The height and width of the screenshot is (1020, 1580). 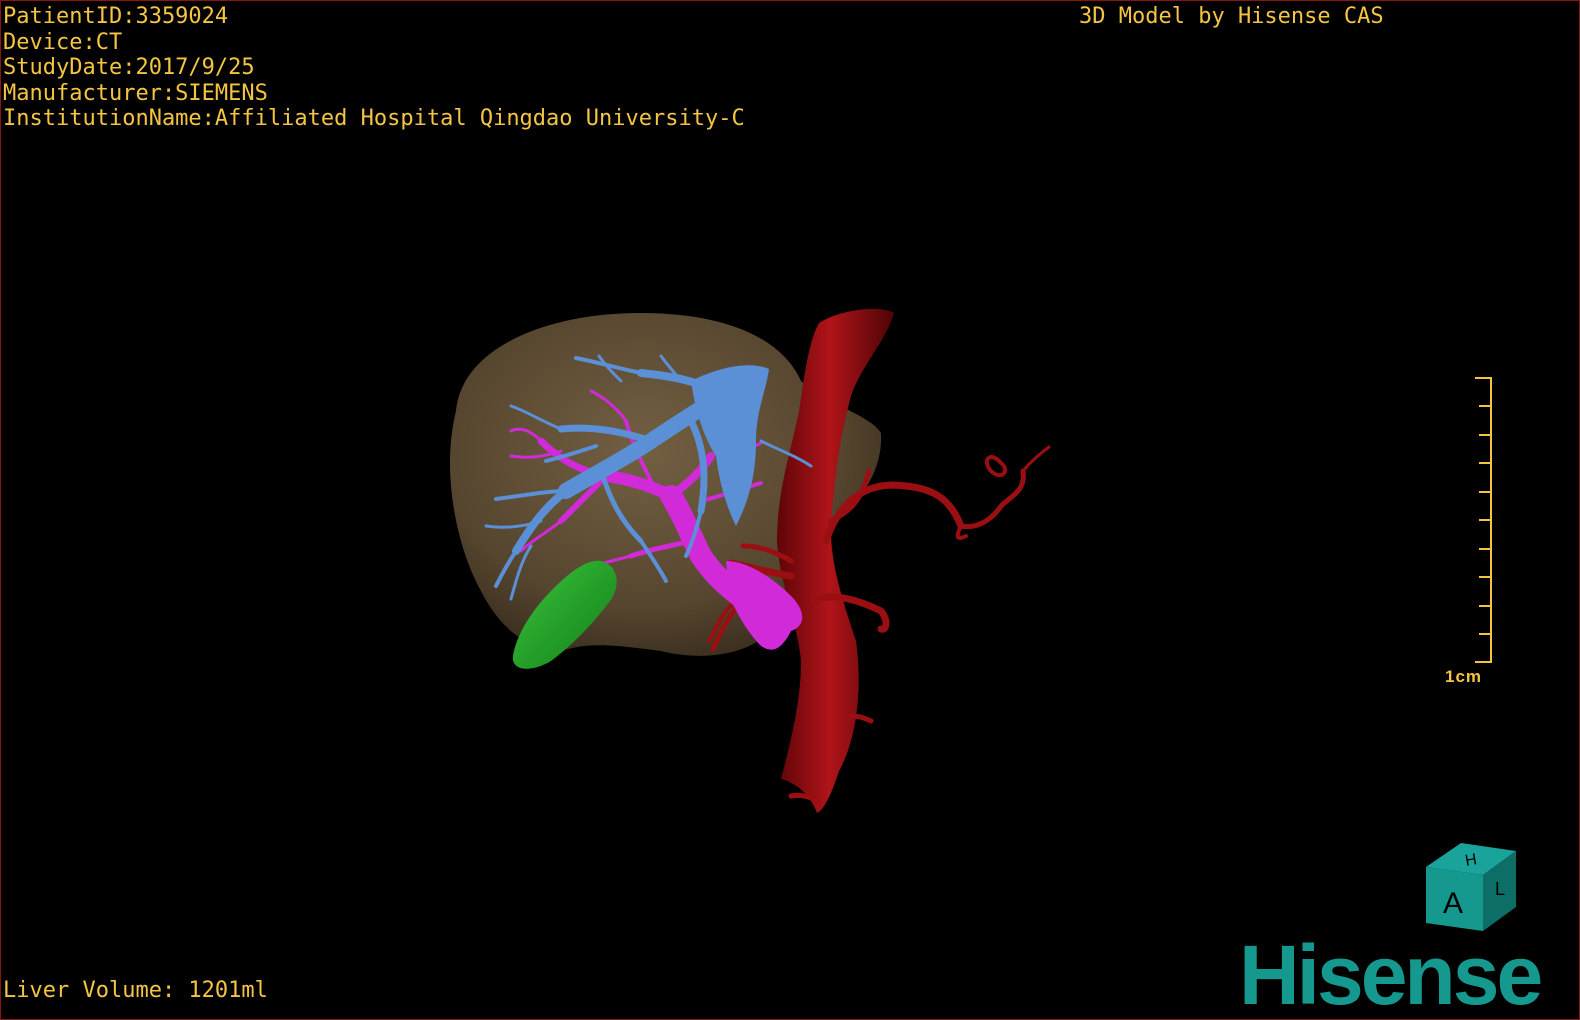 I want to click on model-credit: 3D Model by Hisense CAS, so click(x=1231, y=16).